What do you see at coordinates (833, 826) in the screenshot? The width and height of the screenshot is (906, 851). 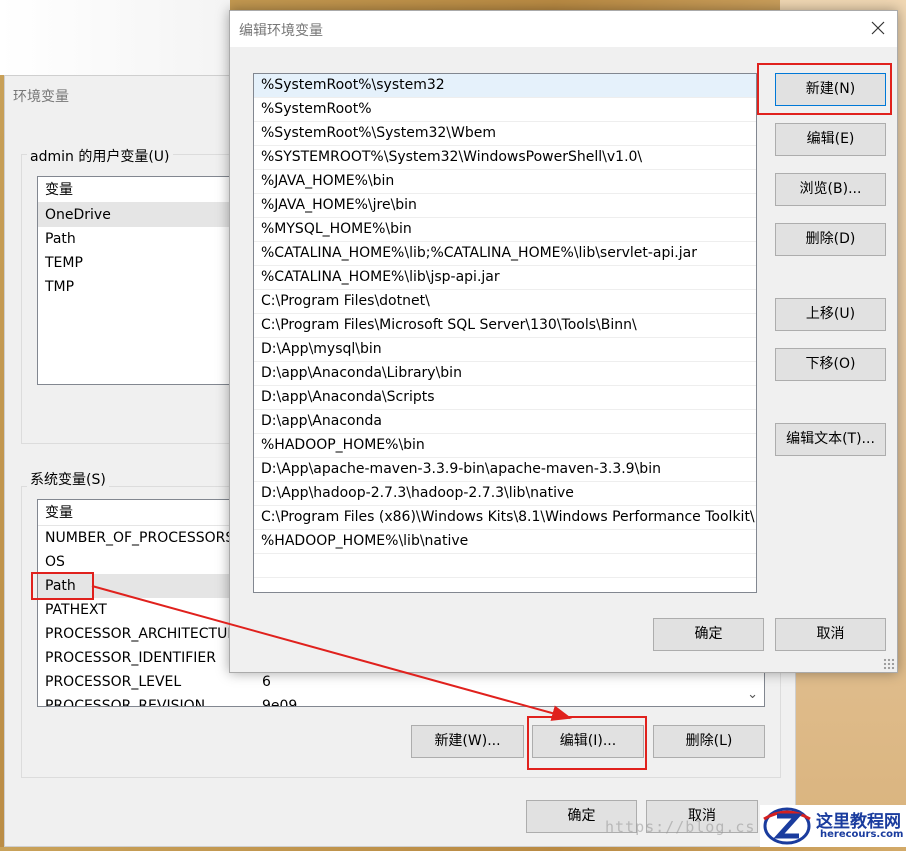 I see `site-logo: 这里教程网 herecours.com` at bounding box center [833, 826].